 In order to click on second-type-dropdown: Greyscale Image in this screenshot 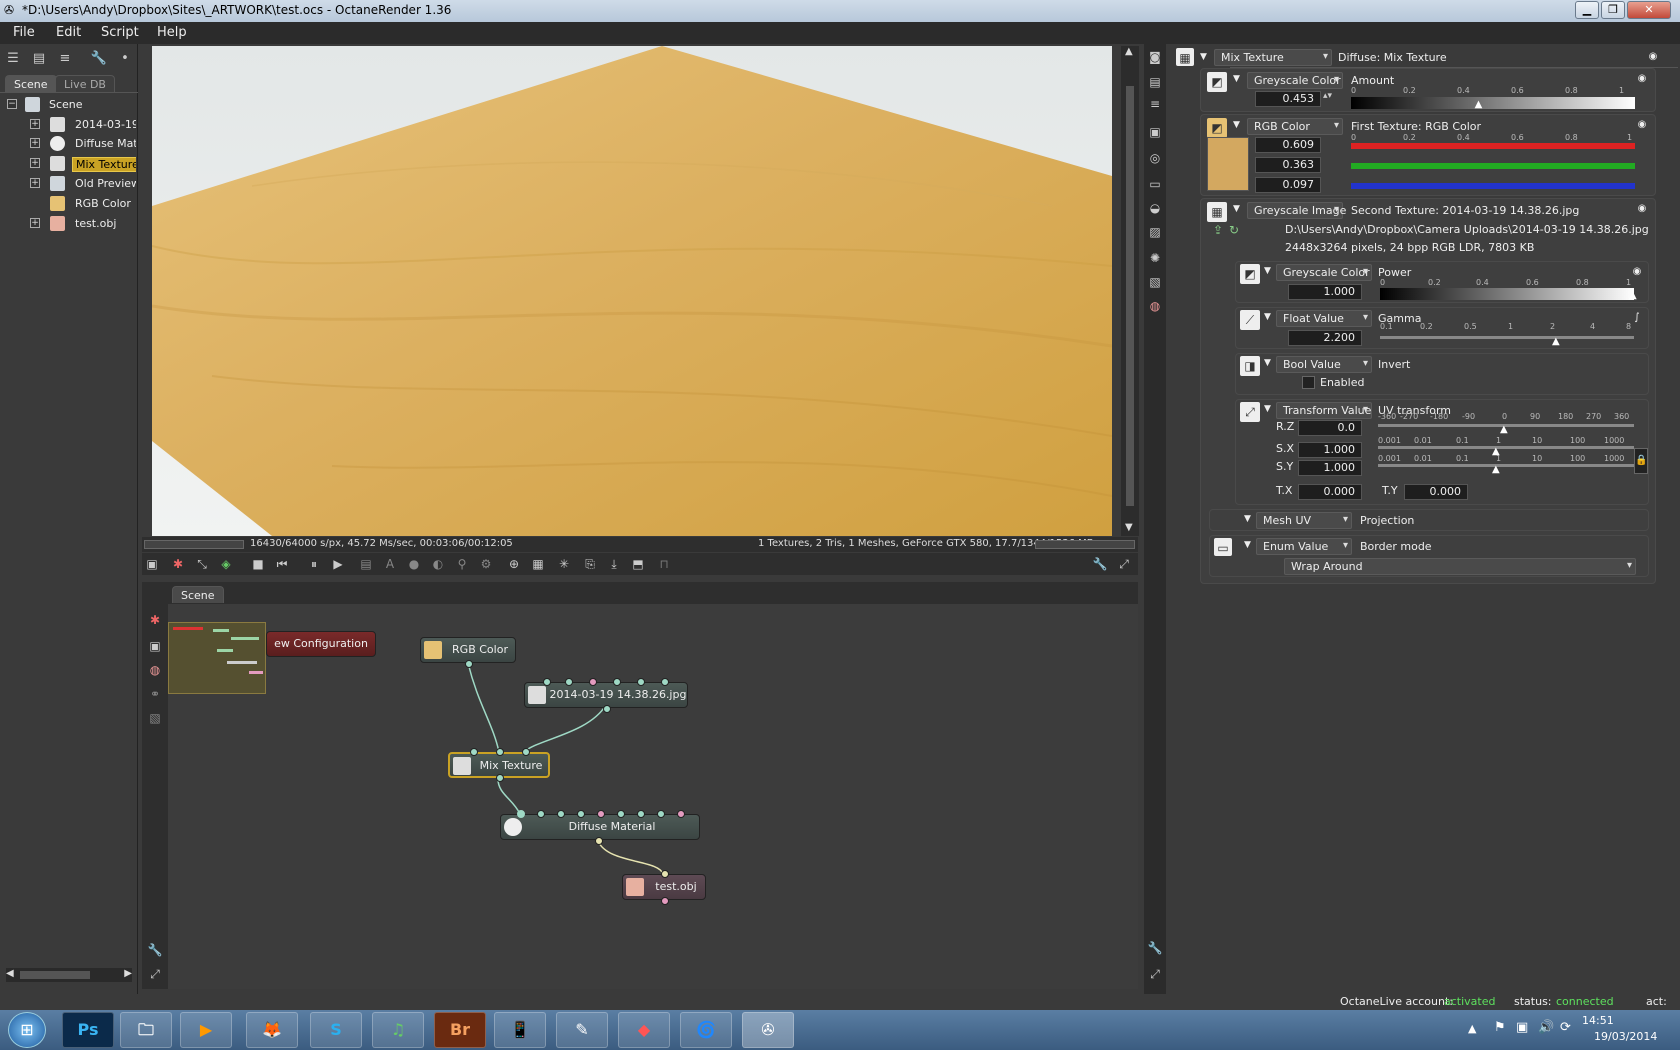, I will do `click(1296, 210)`.